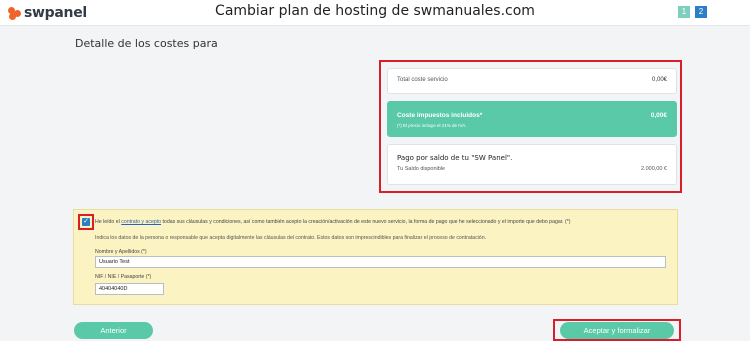 This screenshot has height=341, width=750. What do you see at coordinates (658, 115) in the screenshot?
I see `tax-cost-value: 0,00€` at bounding box center [658, 115].